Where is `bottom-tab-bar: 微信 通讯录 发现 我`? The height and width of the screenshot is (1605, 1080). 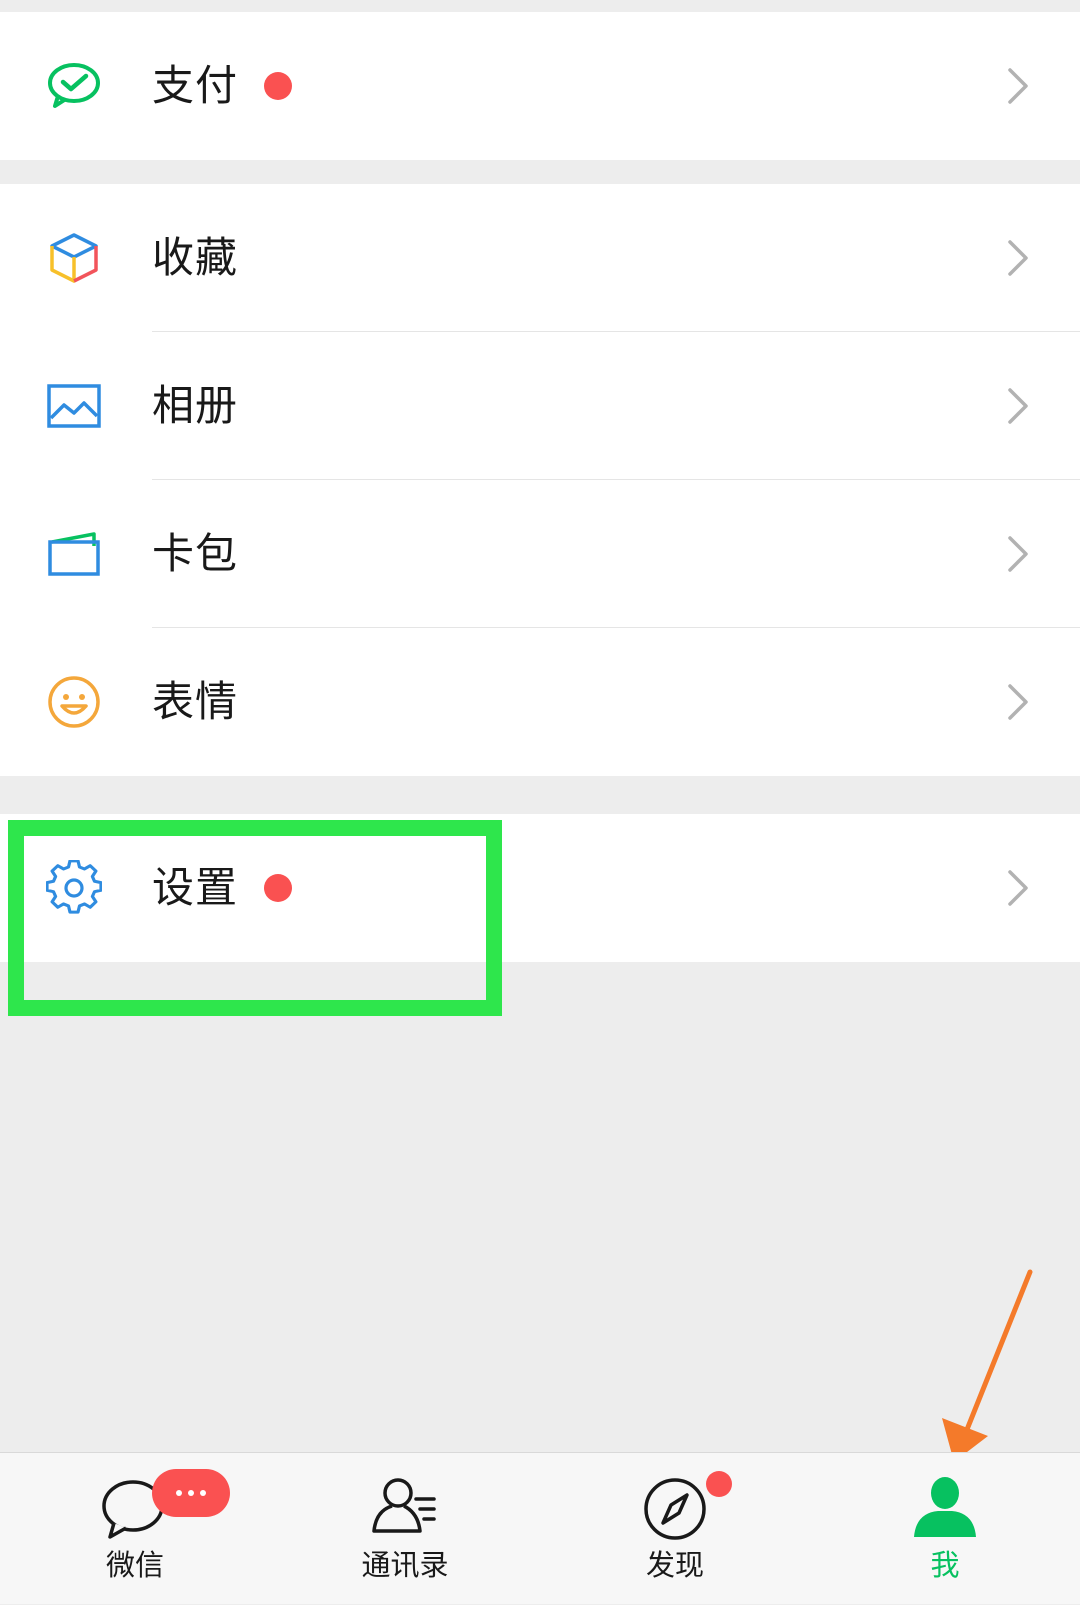
bottom-tab-bar: 微信 通讯录 发现 我 is located at coordinates (540, 1528).